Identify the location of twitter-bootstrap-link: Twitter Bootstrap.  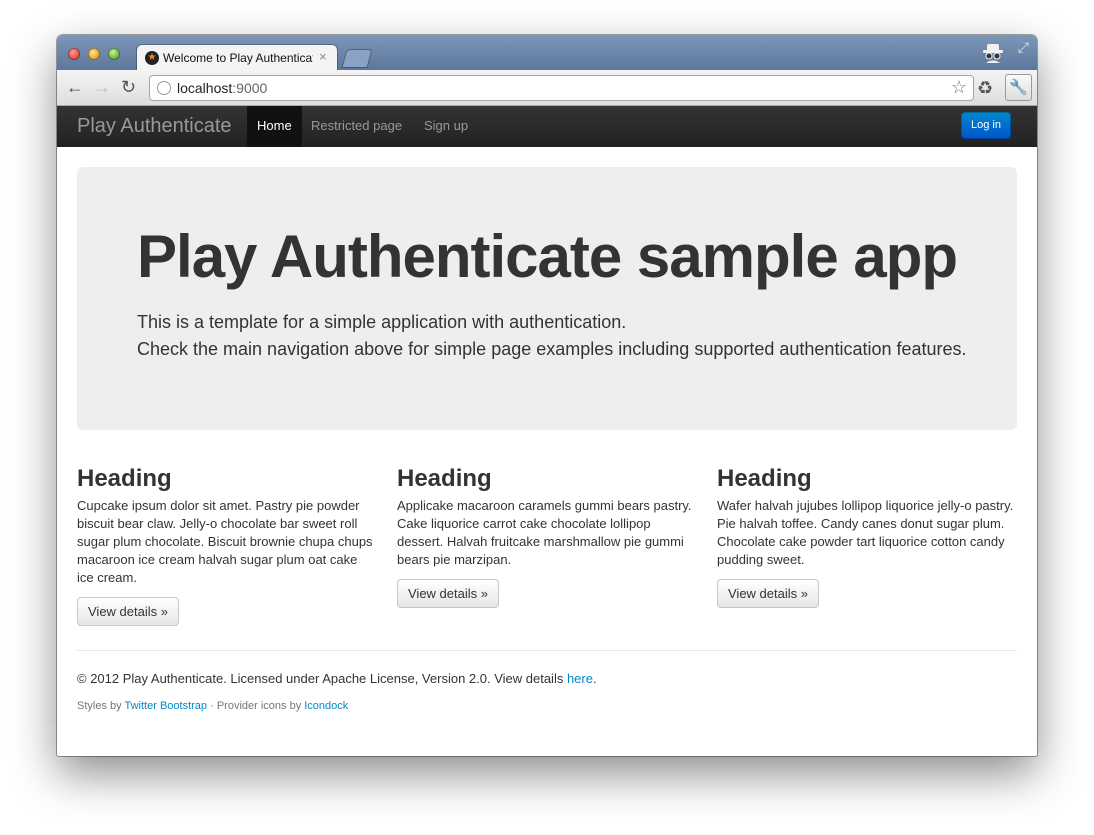
(166, 706).